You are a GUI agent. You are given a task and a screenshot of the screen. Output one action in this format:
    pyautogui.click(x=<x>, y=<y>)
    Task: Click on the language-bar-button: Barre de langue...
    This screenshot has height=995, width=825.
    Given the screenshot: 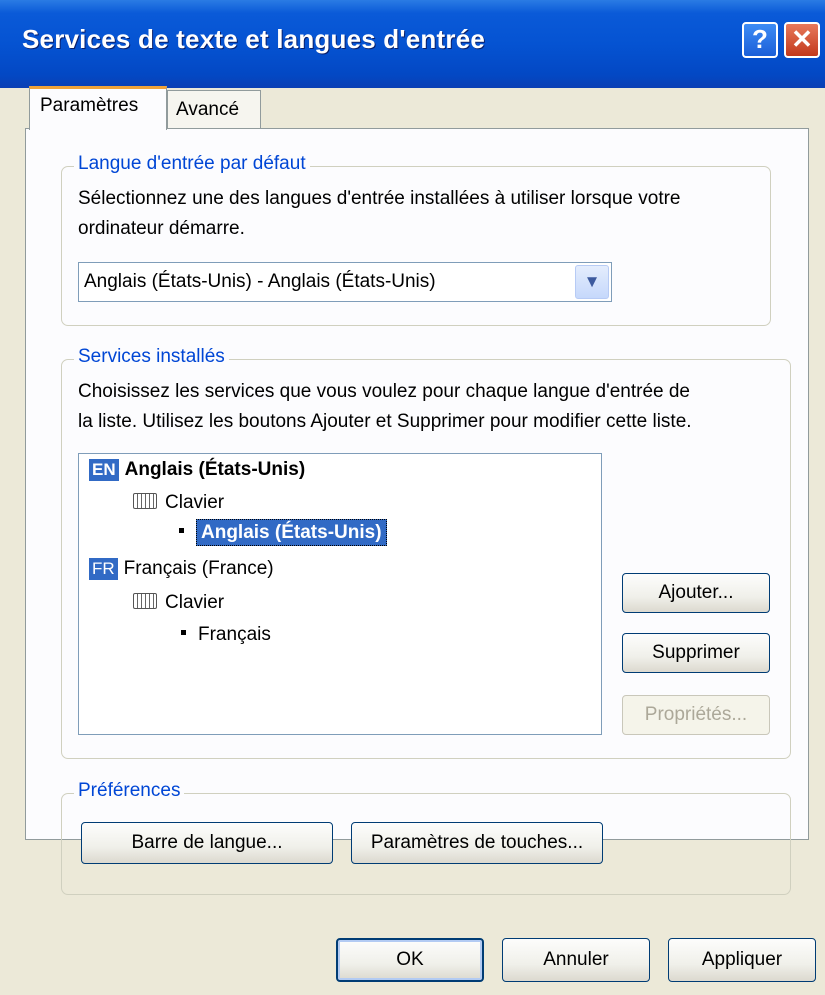 What is the action you would take?
    pyautogui.click(x=207, y=843)
    